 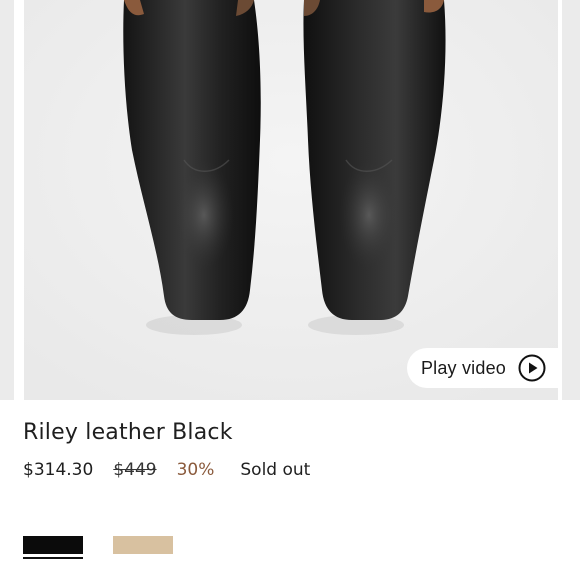 I want to click on swatch-beige, so click(x=143, y=545).